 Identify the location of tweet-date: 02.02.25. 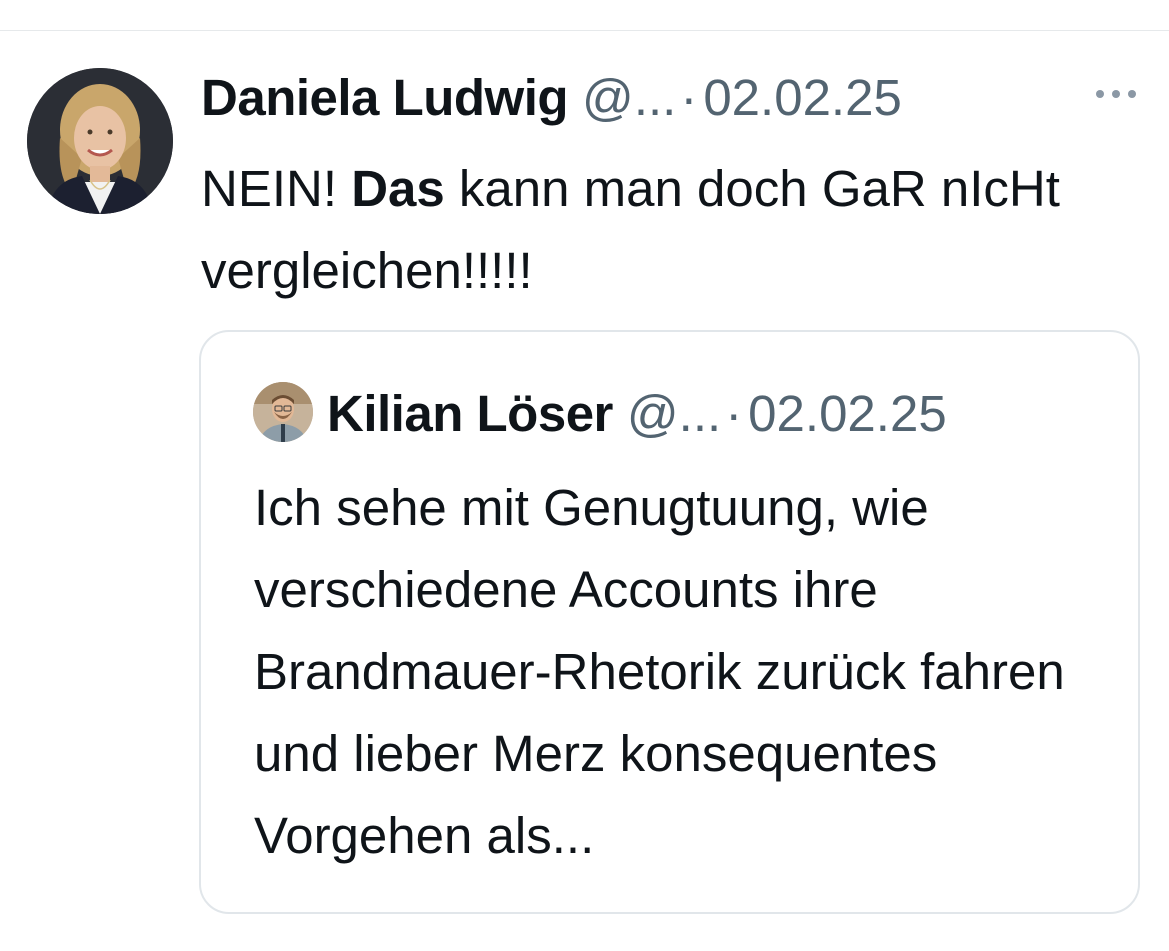
(802, 97).